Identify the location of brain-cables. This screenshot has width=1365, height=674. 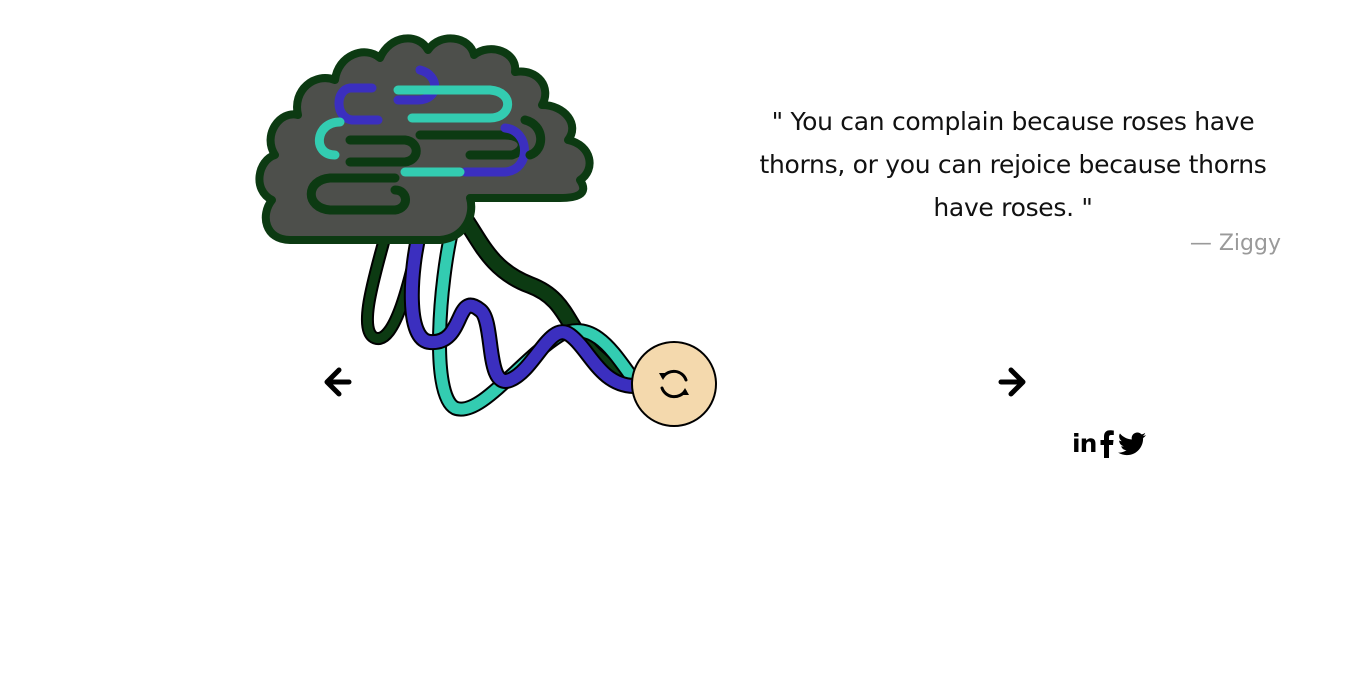
(501, 311).